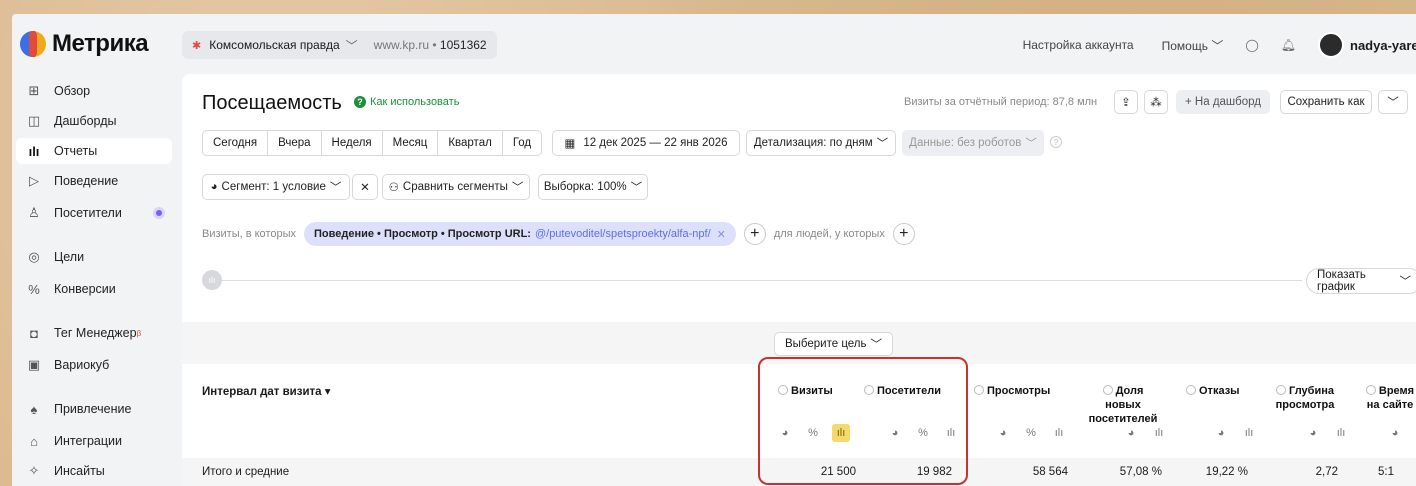 The width and height of the screenshot is (1416, 486). What do you see at coordinates (834, 344) in the screenshot?
I see `choose-goal-button: Выберите цель ﹀` at bounding box center [834, 344].